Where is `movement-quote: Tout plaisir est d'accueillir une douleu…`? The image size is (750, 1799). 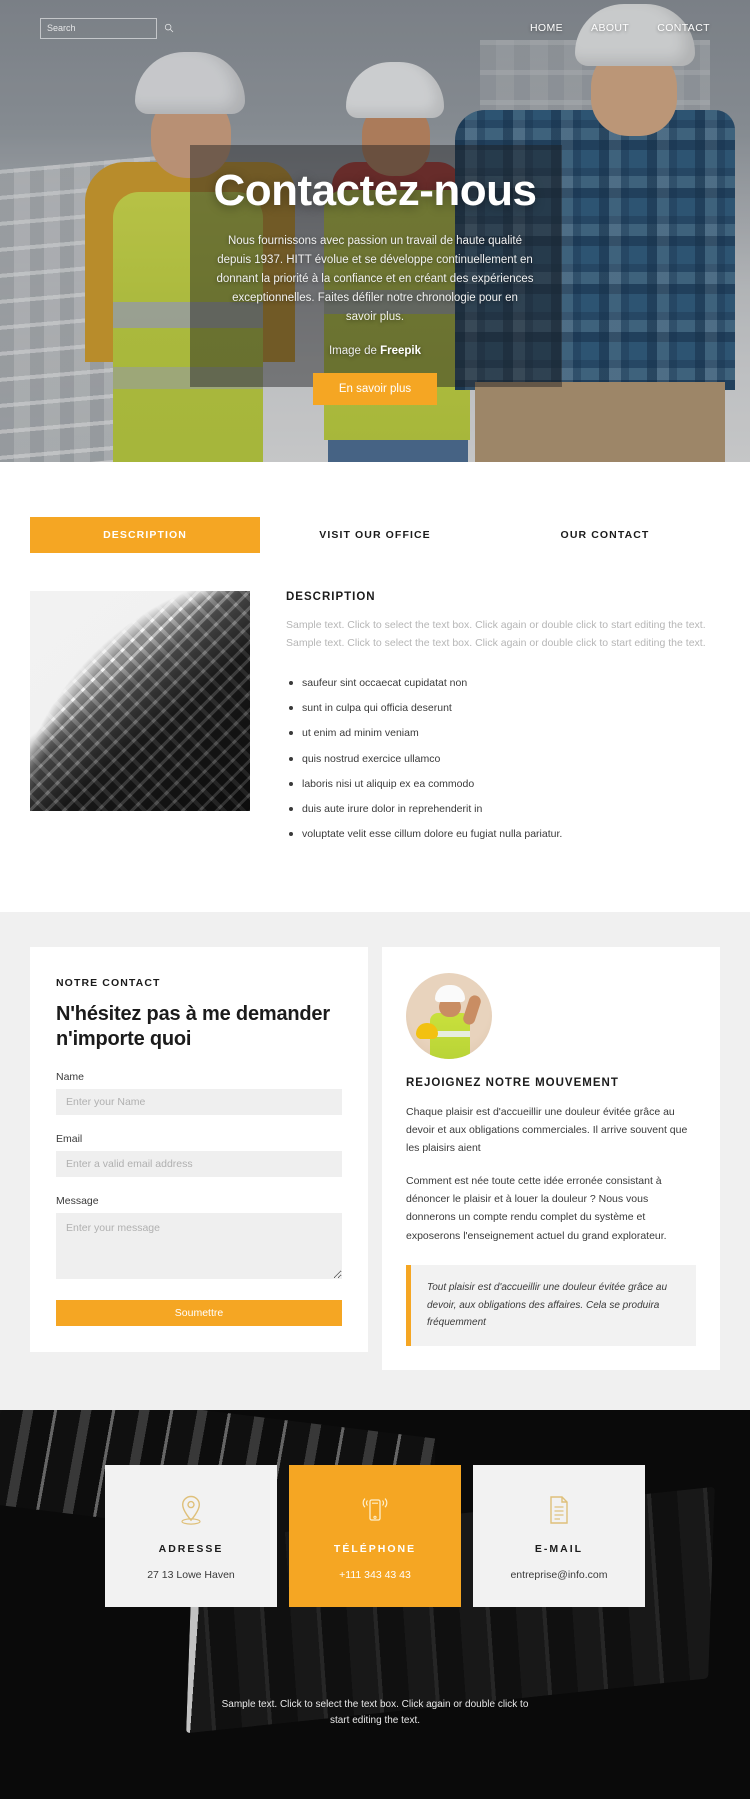 movement-quote: Tout plaisir est d'accueillir une douleu… is located at coordinates (551, 1305).